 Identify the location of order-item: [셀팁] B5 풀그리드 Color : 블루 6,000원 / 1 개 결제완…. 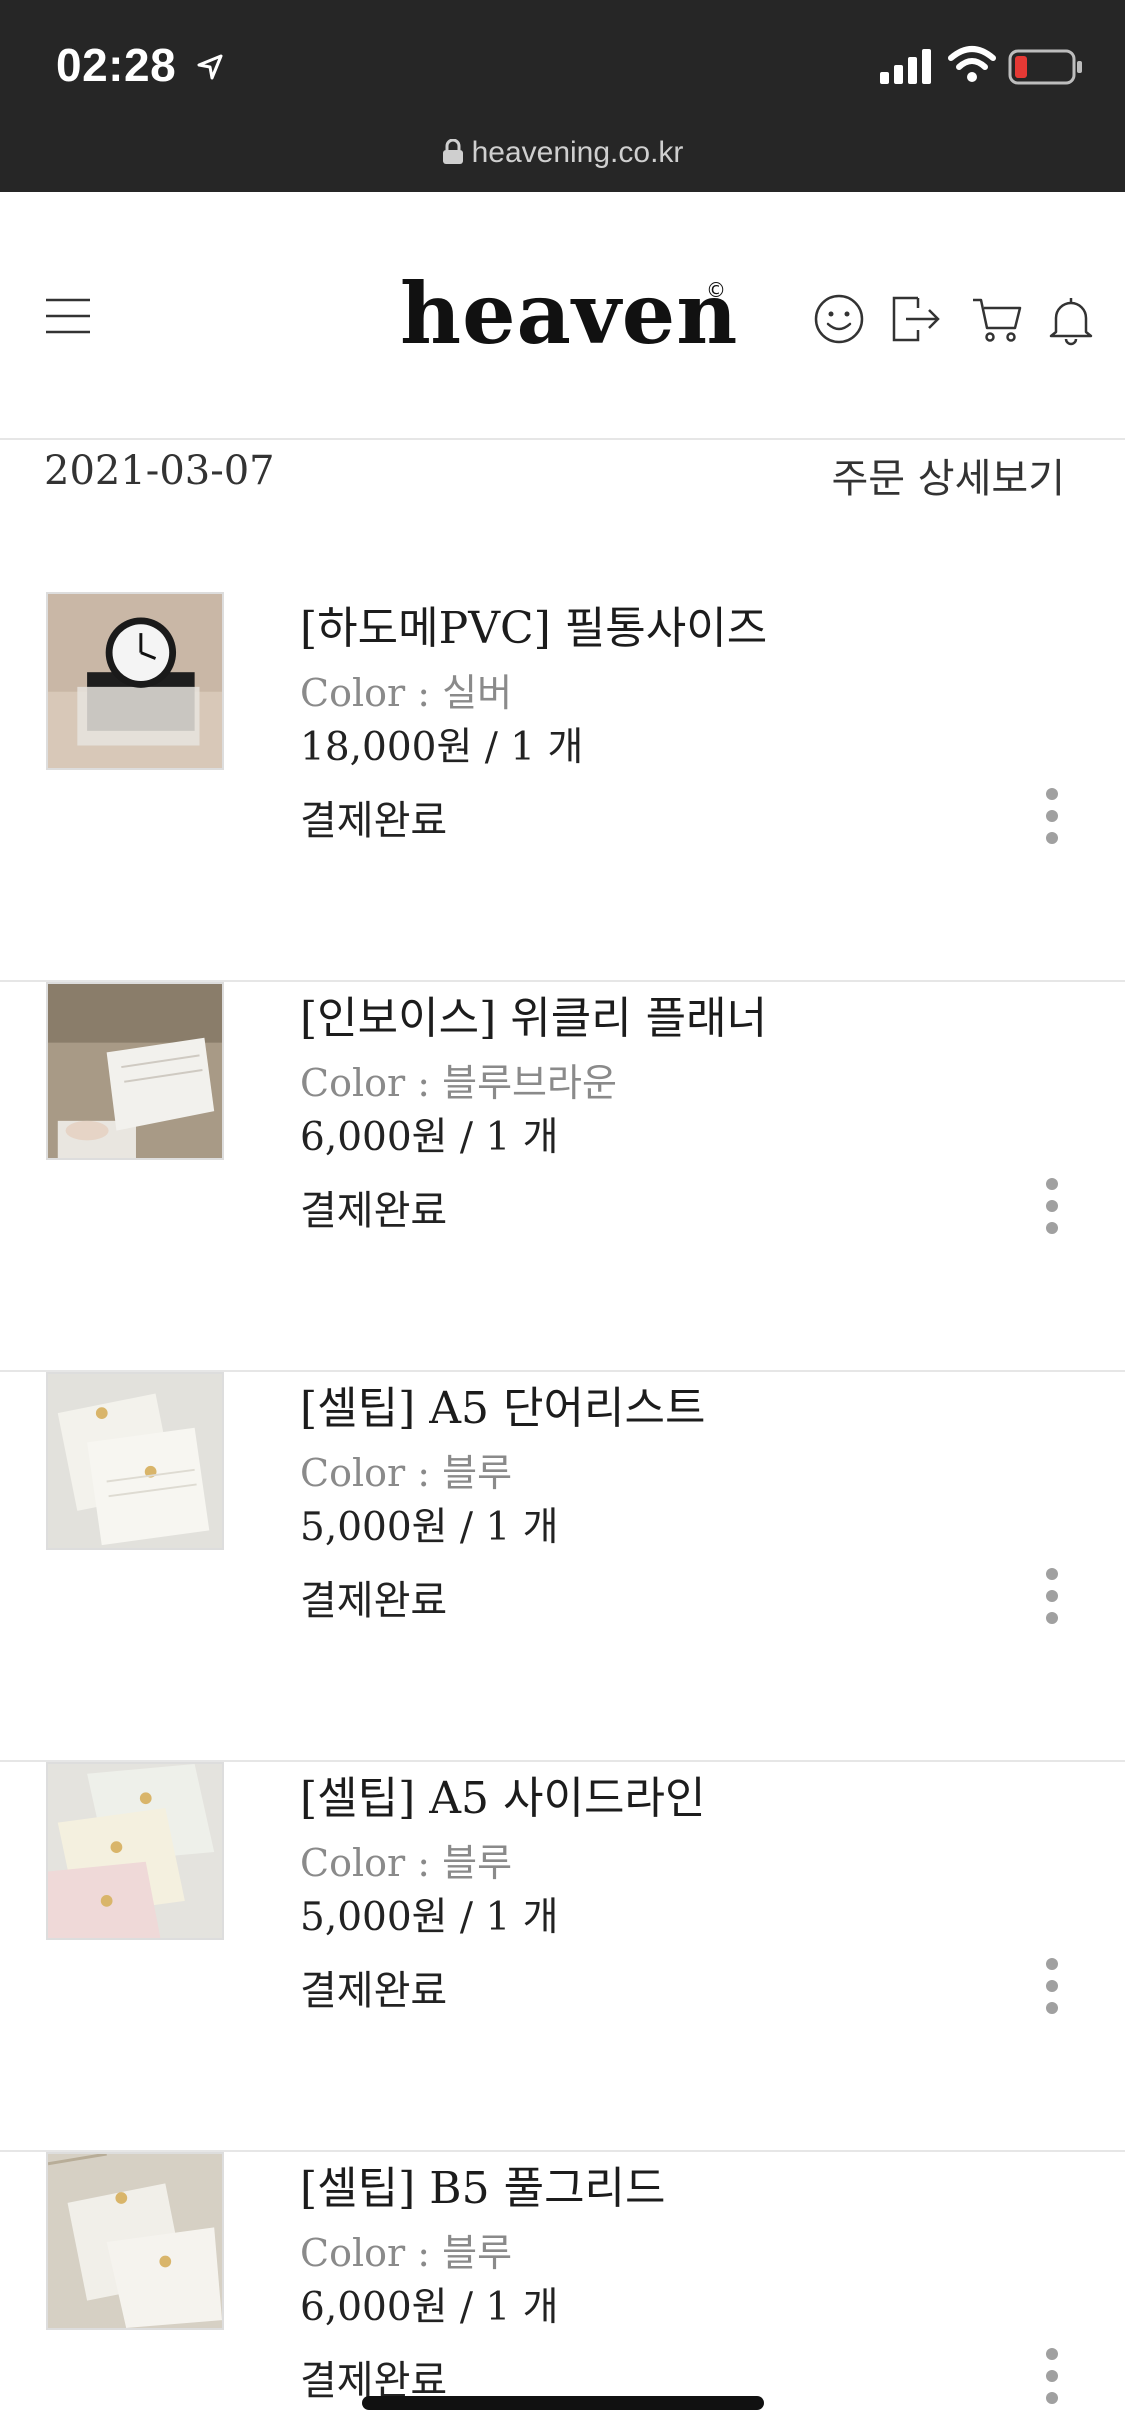
(562, 2294).